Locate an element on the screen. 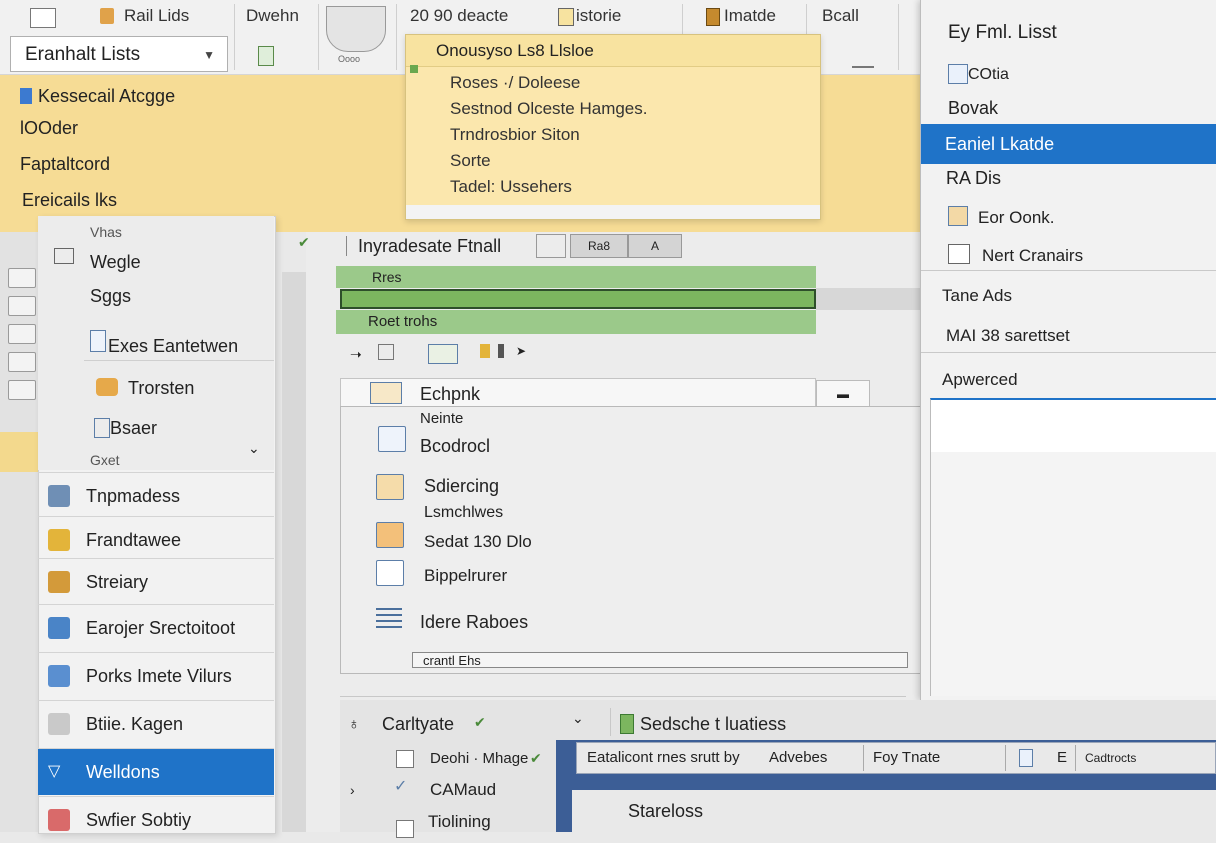 The height and width of the screenshot is (843, 1216). nav-item: Sggs is located at coordinates (110, 296).